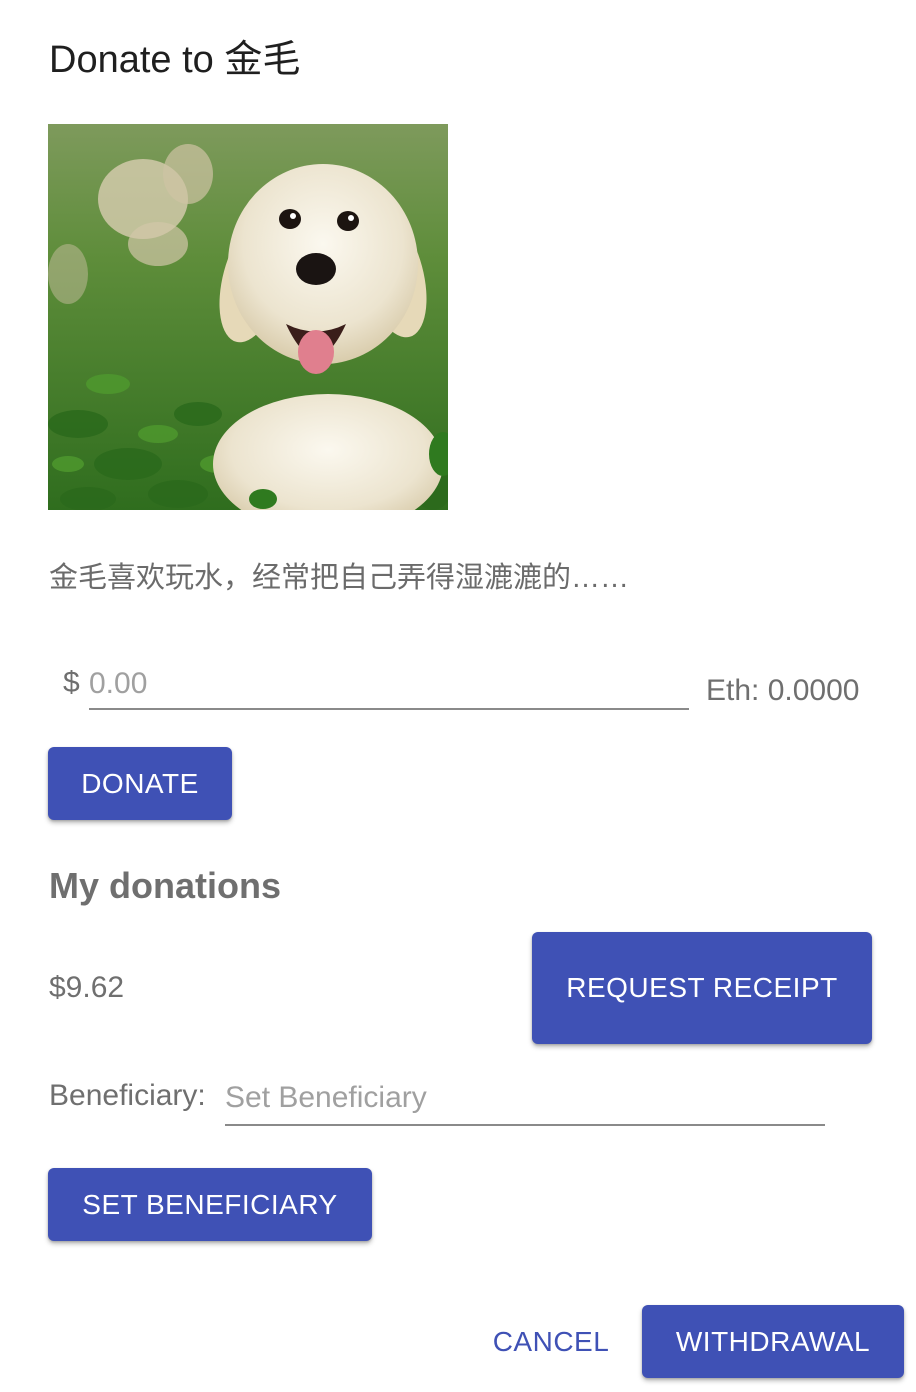 This screenshot has height=1392, width=916. Describe the element at coordinates (175, 60) in the screenshot. I see `dialog-title: Donate to 金毛` at that location.